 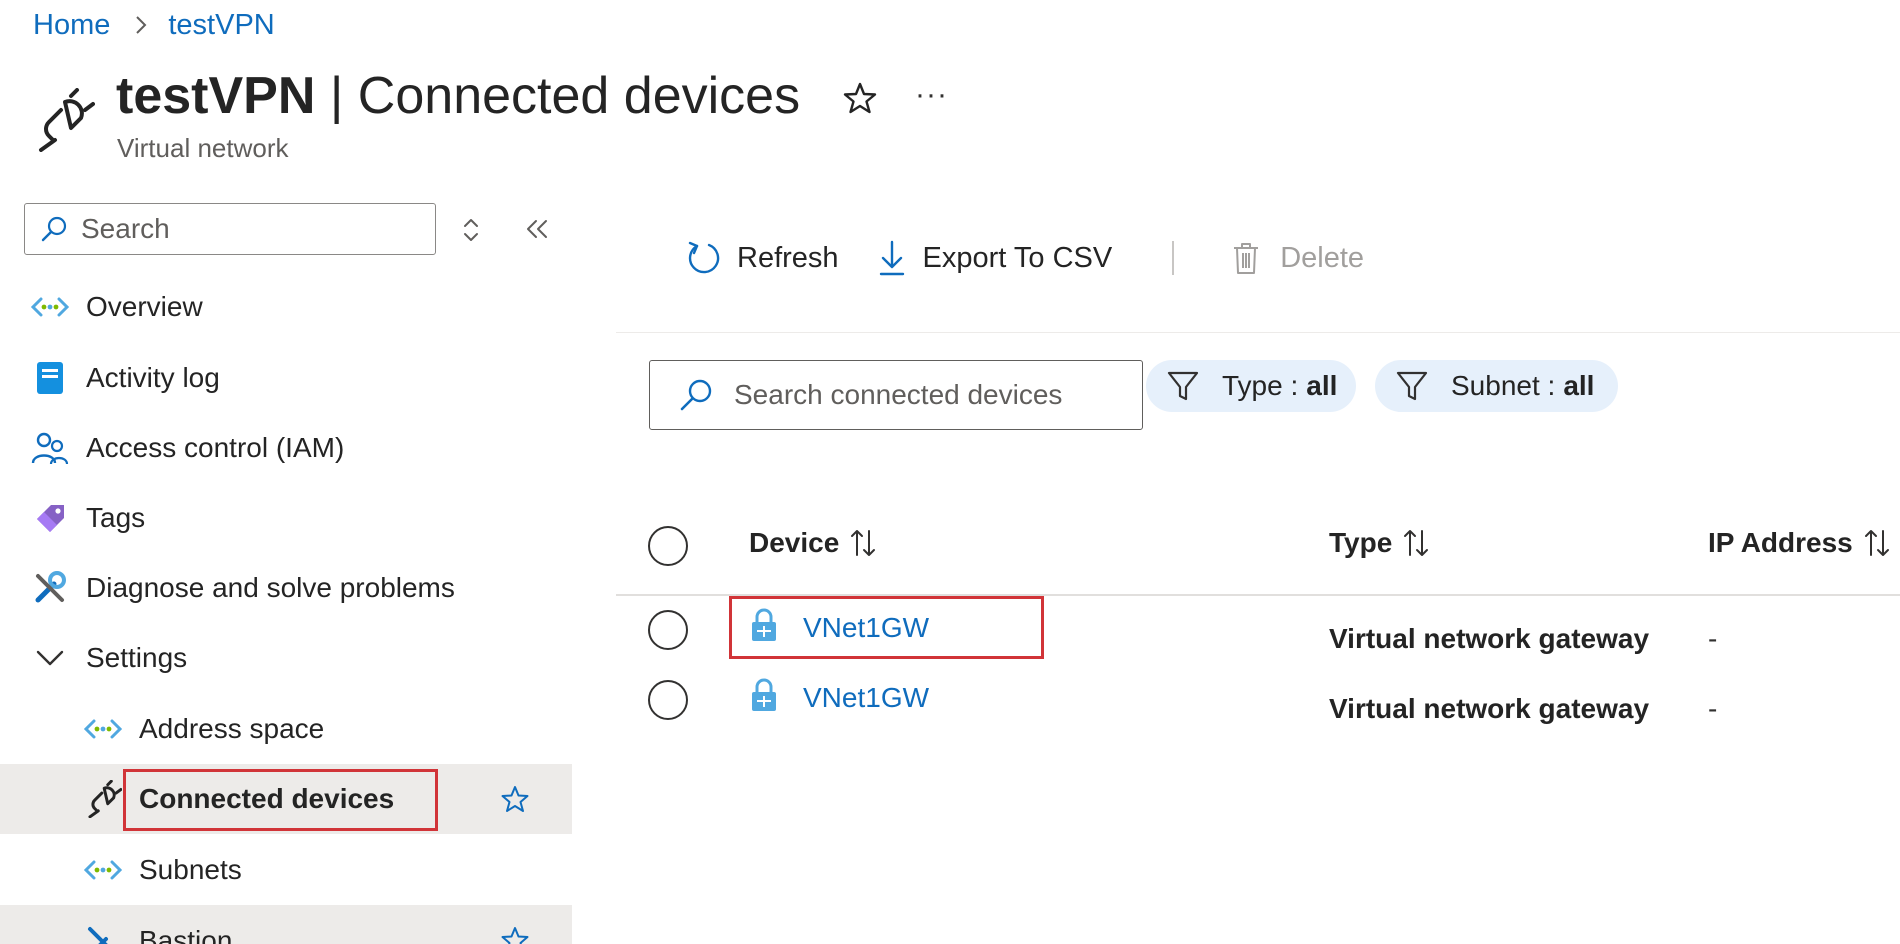 What do you see at coordinates (221, 25) in the screenshot?
I see `breadcrumb-current: testVPN` at bounding box center [221, 25].